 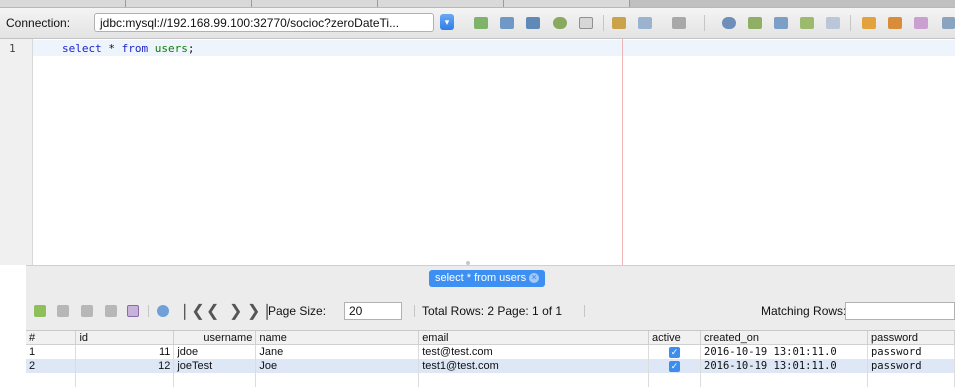 I want to click on cell-rownum: 2, so click(x=51, y=366).